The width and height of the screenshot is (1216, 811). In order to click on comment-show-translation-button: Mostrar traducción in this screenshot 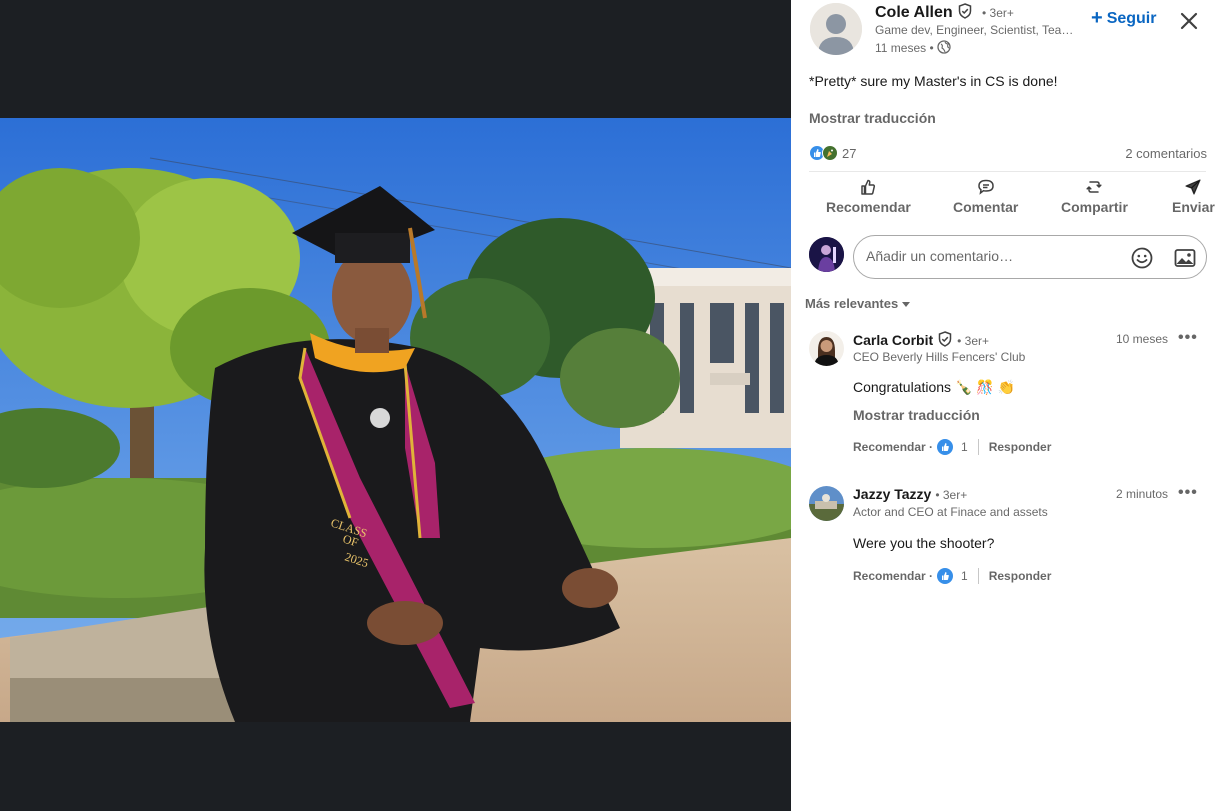, I will do `click(916, 415)`.